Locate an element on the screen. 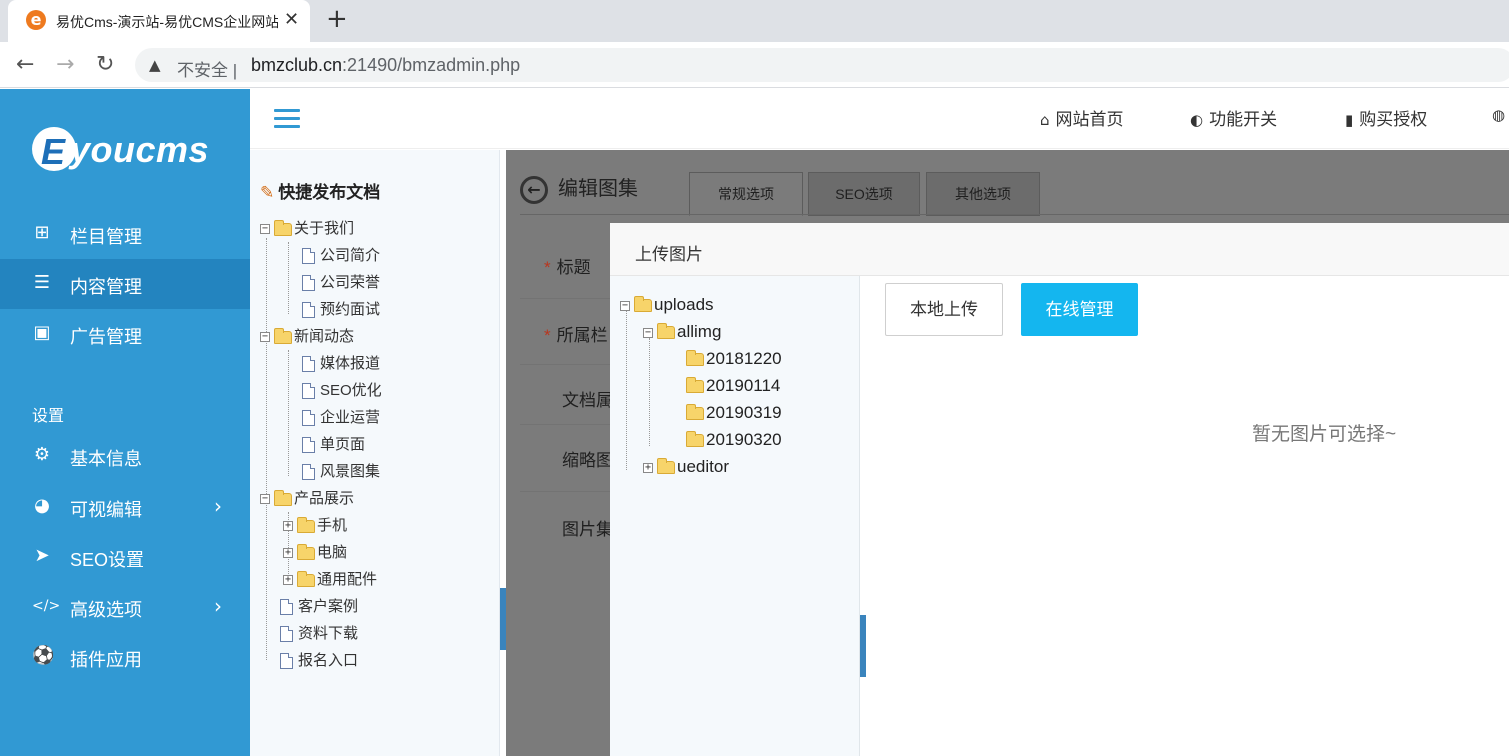 This screenshot has height=756, width=1509. sidebar-item-label: SEO设置 is located at coordinates (107, 560).